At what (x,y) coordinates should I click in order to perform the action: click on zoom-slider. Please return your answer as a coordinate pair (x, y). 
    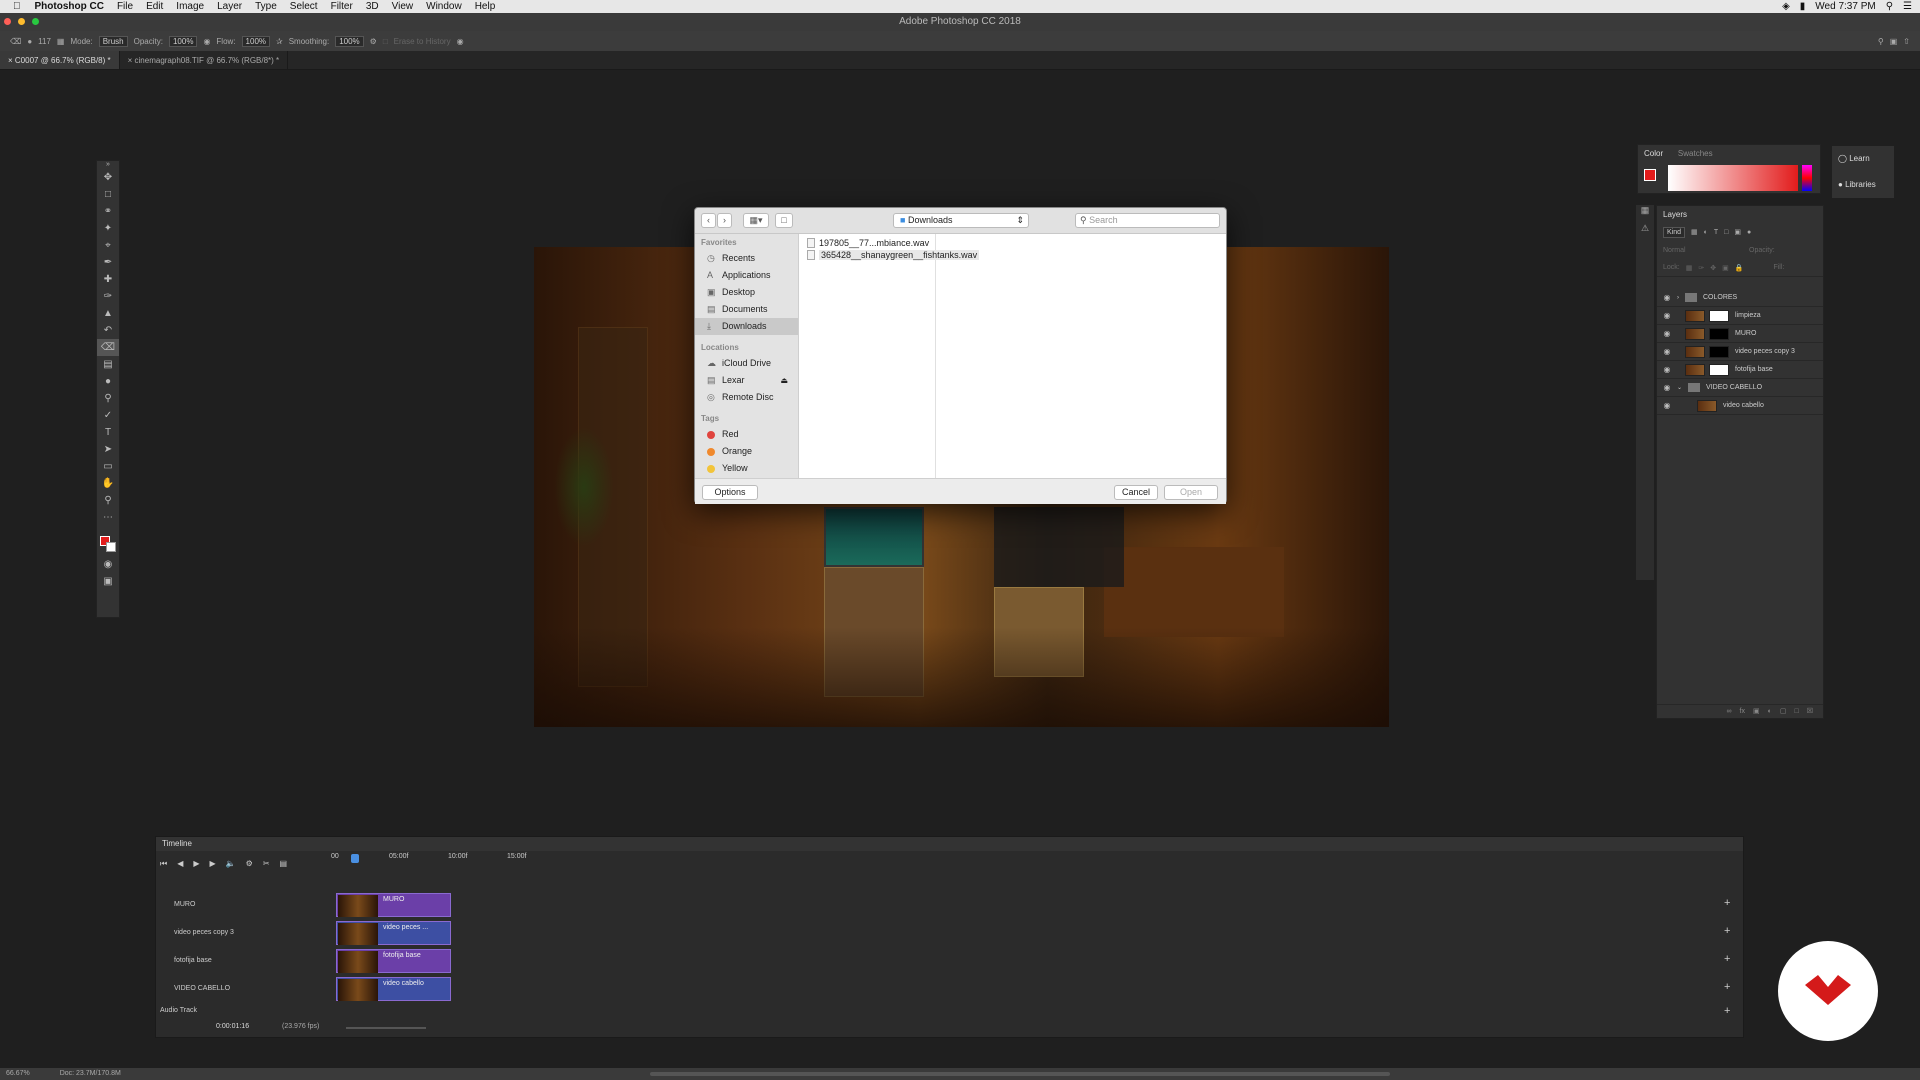
    Looking at the image, I should click on (386, 1028).